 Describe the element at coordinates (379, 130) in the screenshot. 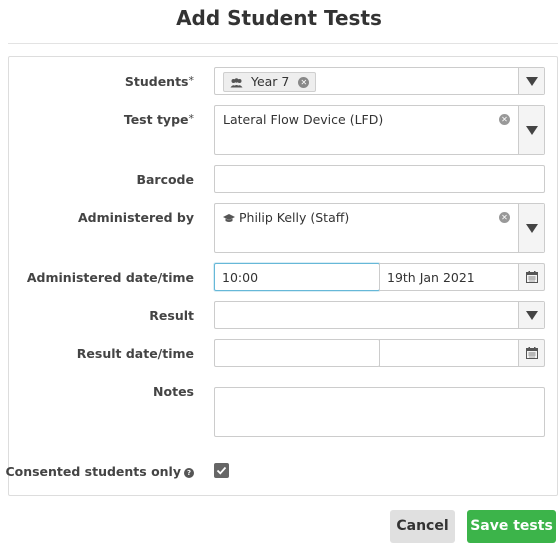

I see `test-type-select: Lateral Flow Device (LFD) ✕` at that location.